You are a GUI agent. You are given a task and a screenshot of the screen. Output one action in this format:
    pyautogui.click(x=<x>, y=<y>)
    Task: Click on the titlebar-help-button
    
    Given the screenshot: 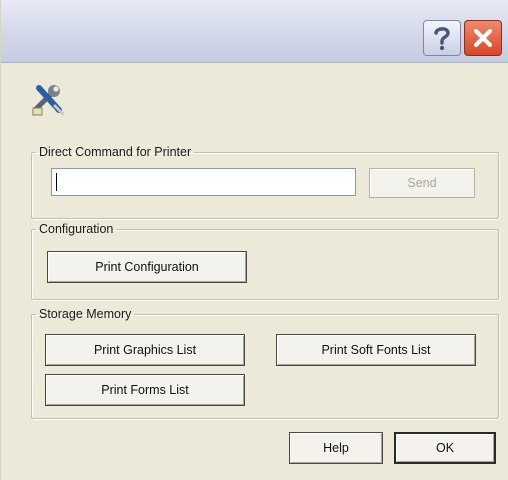 What is the action you would take?
    pyautogui.click(x=442, y=38)
    